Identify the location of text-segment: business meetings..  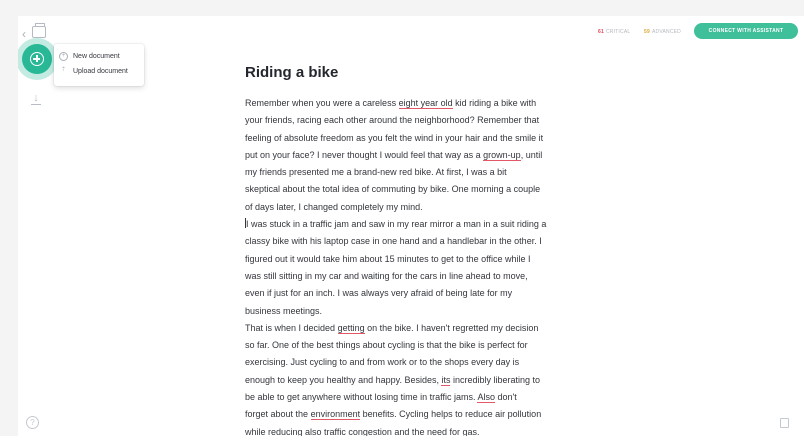
(284, 310).